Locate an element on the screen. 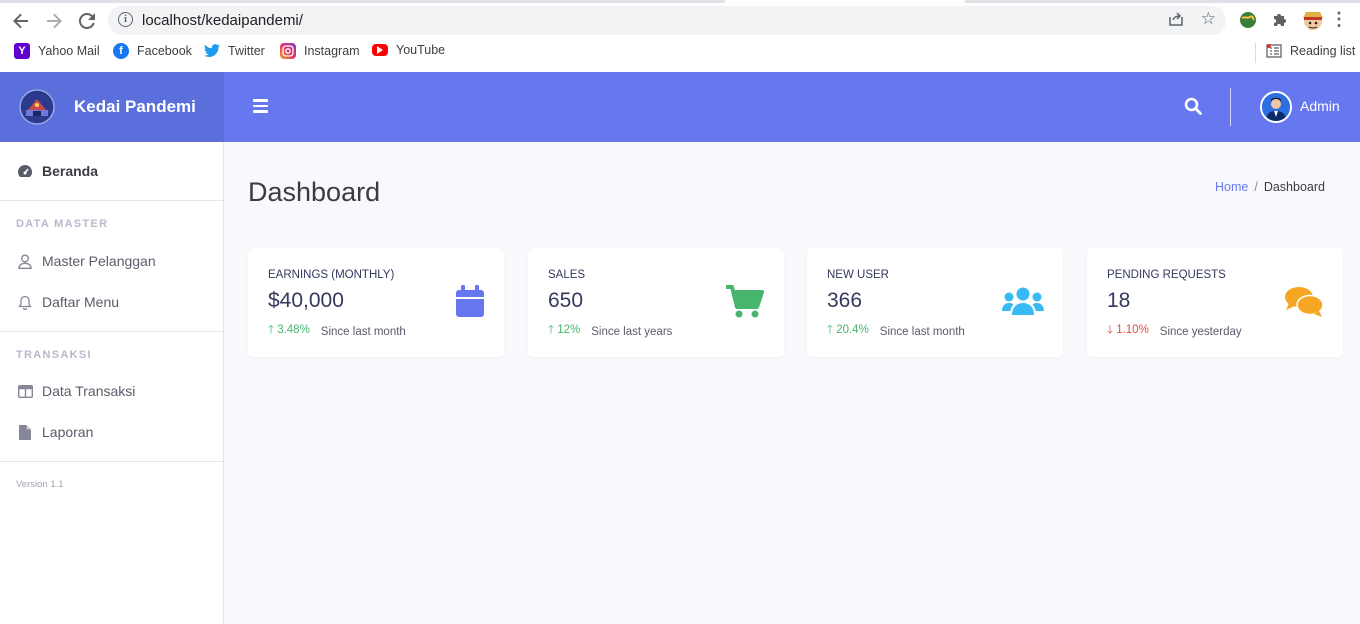 This screenshot has width=1360, height=624. change-indicator: 🡓 1.10% is located at coordinates (1128, 331).